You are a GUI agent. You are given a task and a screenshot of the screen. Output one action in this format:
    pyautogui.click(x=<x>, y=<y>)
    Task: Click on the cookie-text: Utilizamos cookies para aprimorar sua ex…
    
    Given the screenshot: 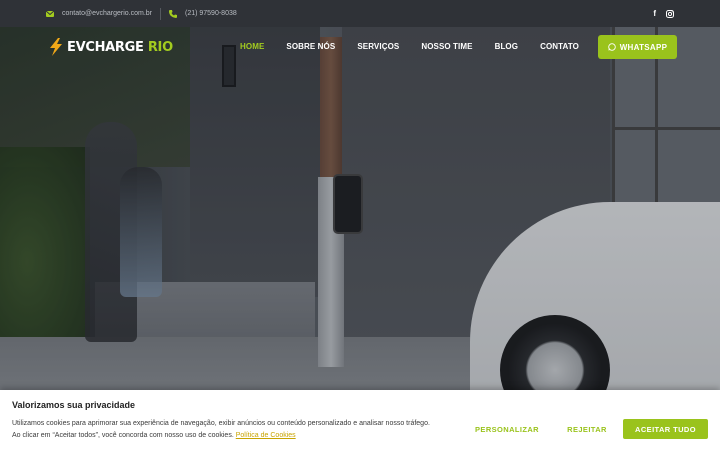 What is the action you would take?
    pyautogui.click(x=237, y=430)
    